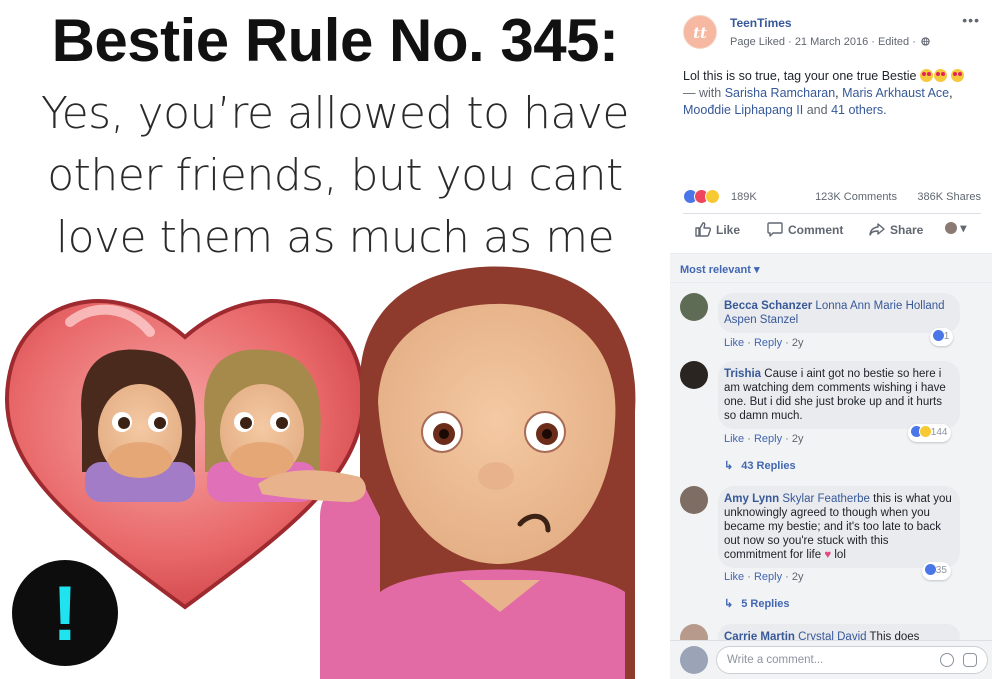  I want to click on comment-author: Amy Lynn, so click(751, 499).